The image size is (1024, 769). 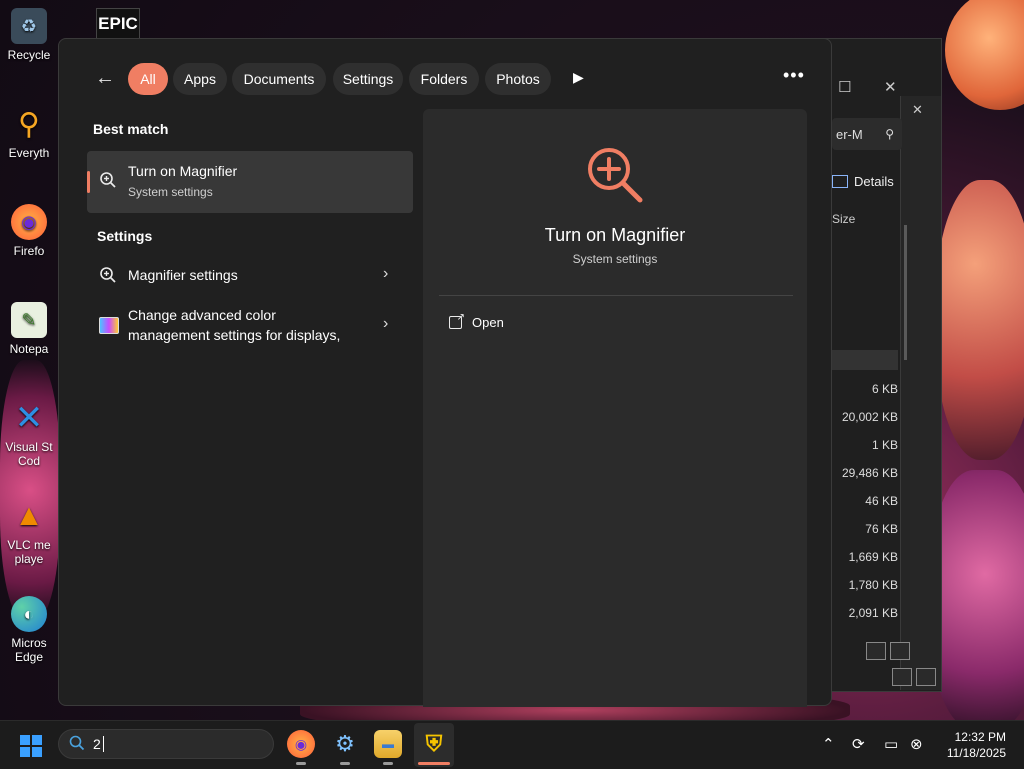 I want to click on sync-icon: ⟳, so click(x=858, y=744).